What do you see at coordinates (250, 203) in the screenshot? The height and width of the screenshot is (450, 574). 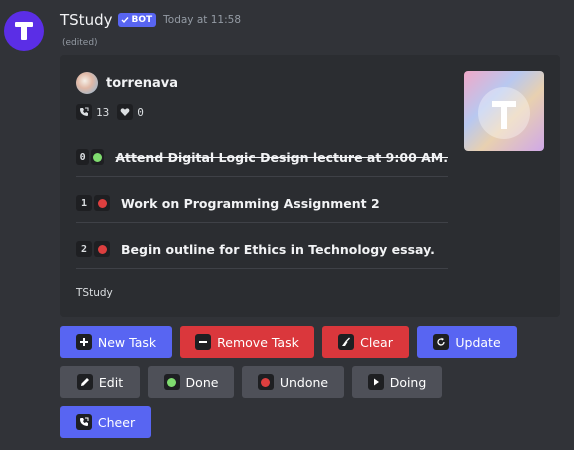 I see `task-text: Work on Programming Assignment 2` at bounding box center [250, 203].